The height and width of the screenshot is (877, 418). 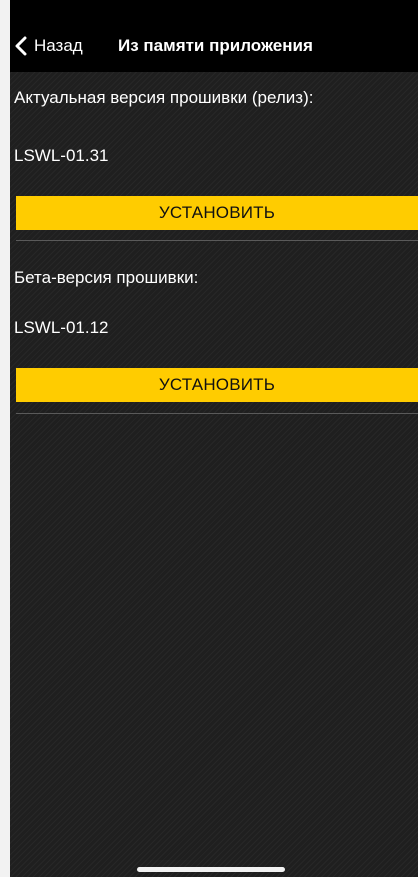 I want to click on navigation-bar: Назад Из памяти приложения, so click(x=214, y=36).